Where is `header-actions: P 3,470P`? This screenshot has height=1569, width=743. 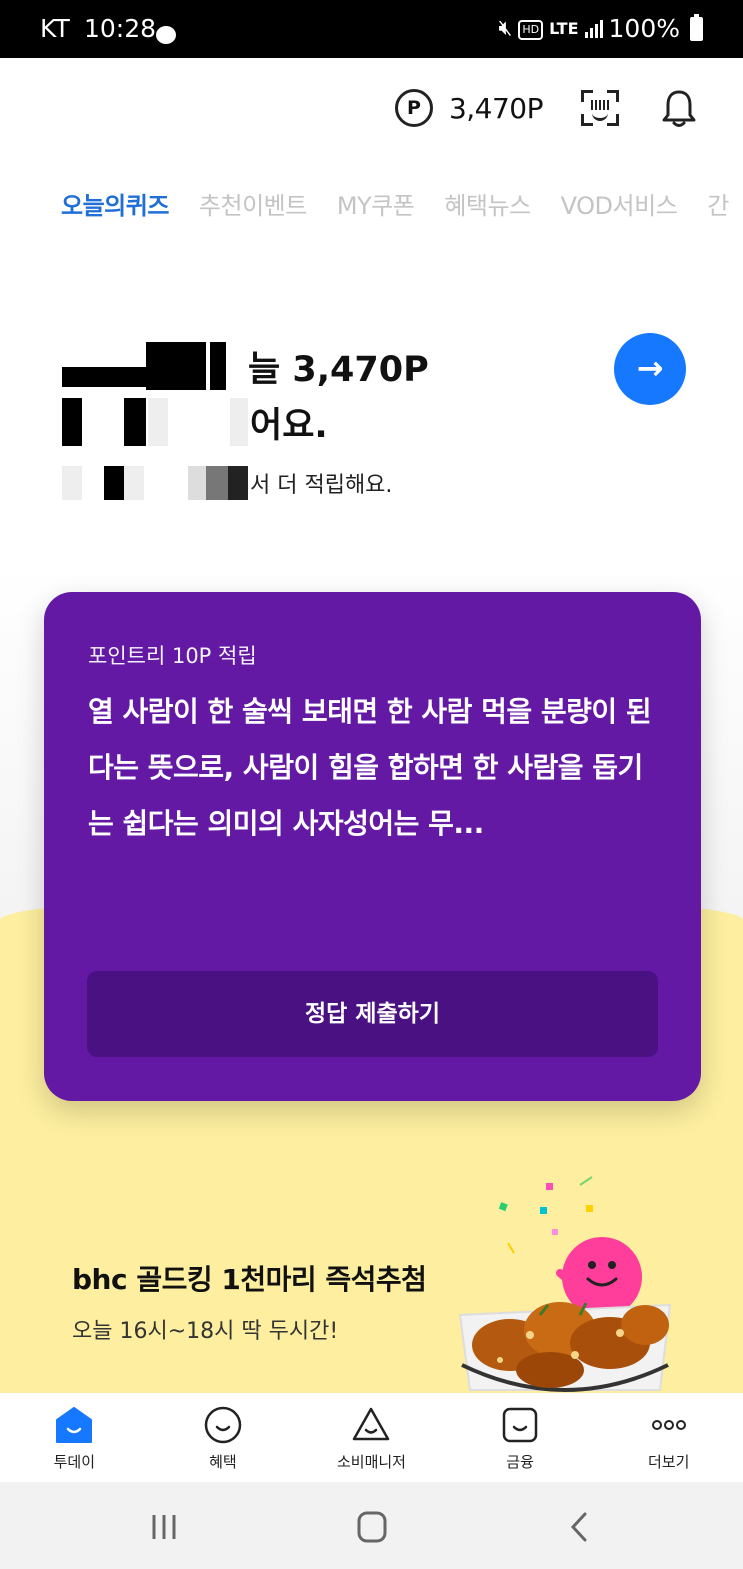 header-actions: P 3,470P is located at coordinates (545, 108).